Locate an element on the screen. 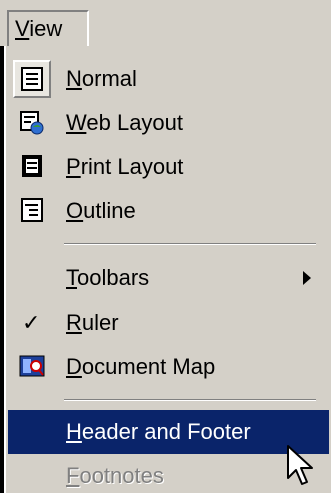 This screenshot has width=331, height=498. menu-item-document-map: Document Map is located at coordinates (168, 367).